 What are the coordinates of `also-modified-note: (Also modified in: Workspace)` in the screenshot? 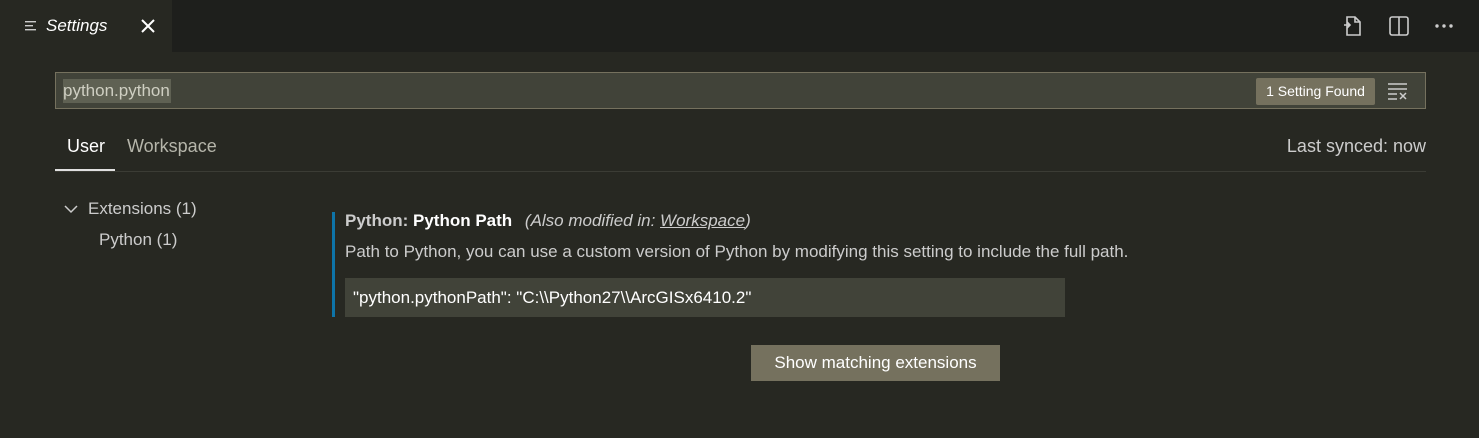 It's located at (638, 220).